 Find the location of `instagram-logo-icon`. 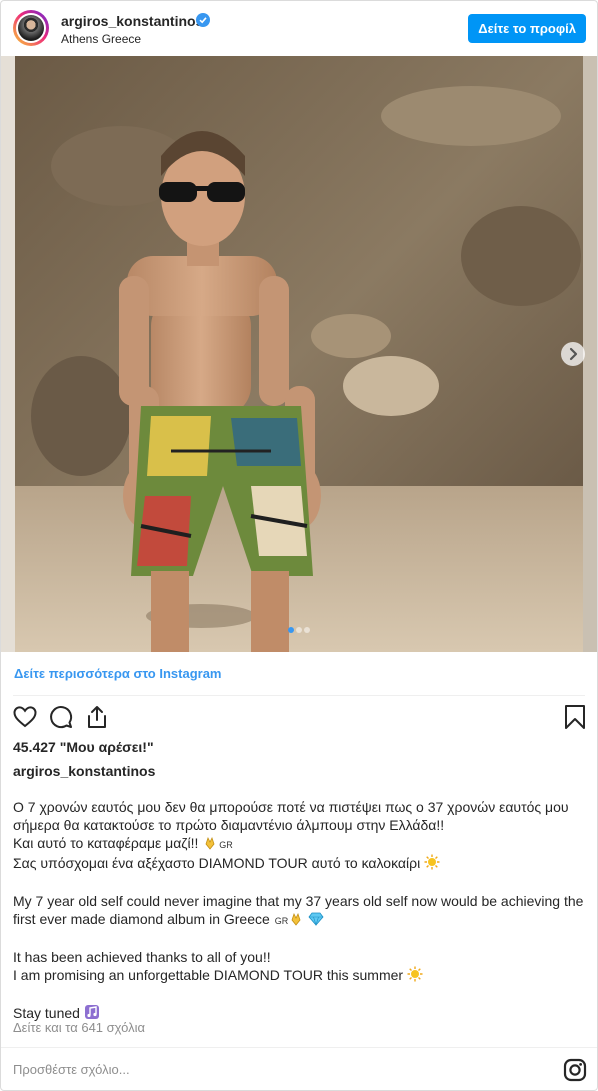

instagram-logo-icon is located at coordinates (575, 1072).